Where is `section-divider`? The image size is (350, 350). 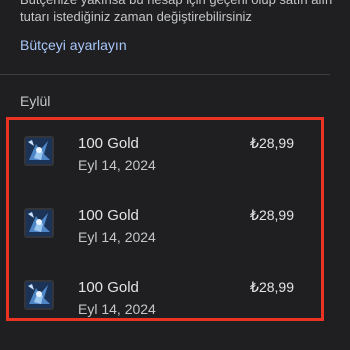
section-divider is located at coordinates (165, 74).